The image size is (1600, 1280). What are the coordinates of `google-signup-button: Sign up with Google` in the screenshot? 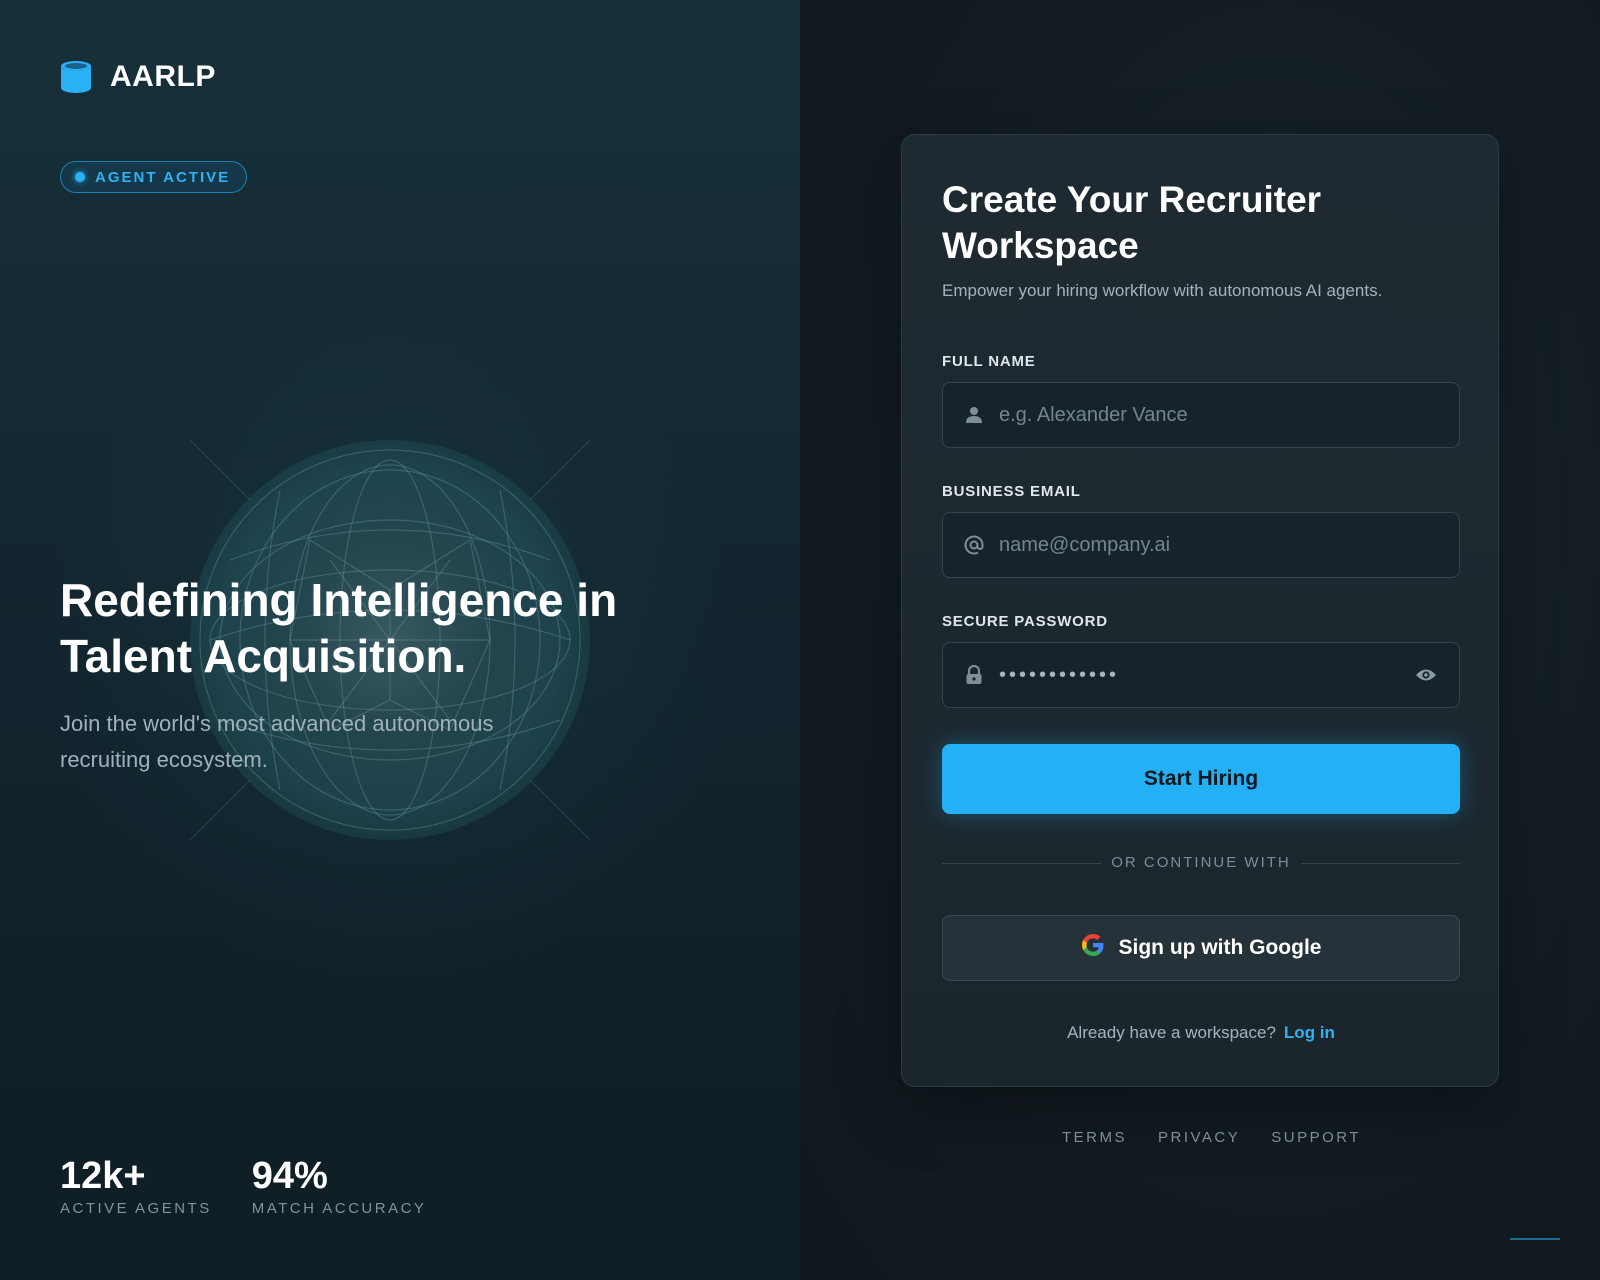 It's located at (1201, 948).